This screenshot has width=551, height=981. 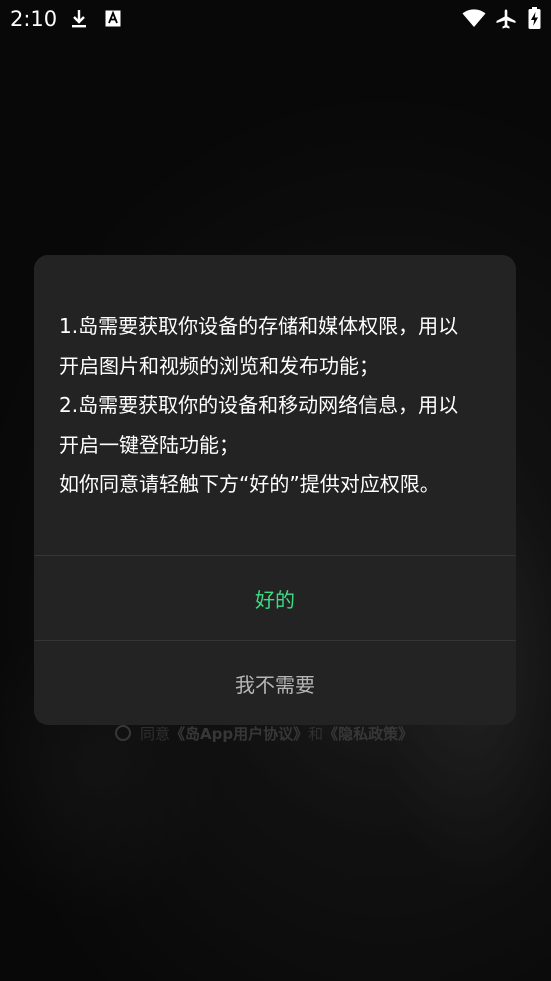 What do you see at coordinates (79, 19) in the screenshot?
I see `download-icon` at bounding box center [79, 19].